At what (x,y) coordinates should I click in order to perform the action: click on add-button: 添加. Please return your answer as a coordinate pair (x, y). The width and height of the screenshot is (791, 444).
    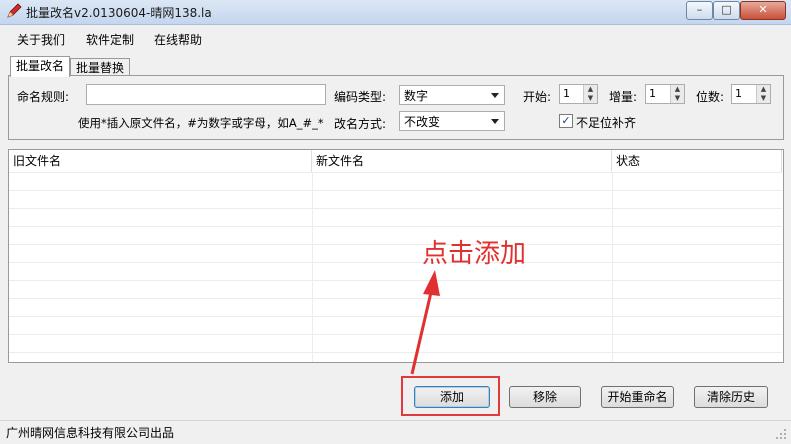
    Looking at the image, I should click on (452, 397).